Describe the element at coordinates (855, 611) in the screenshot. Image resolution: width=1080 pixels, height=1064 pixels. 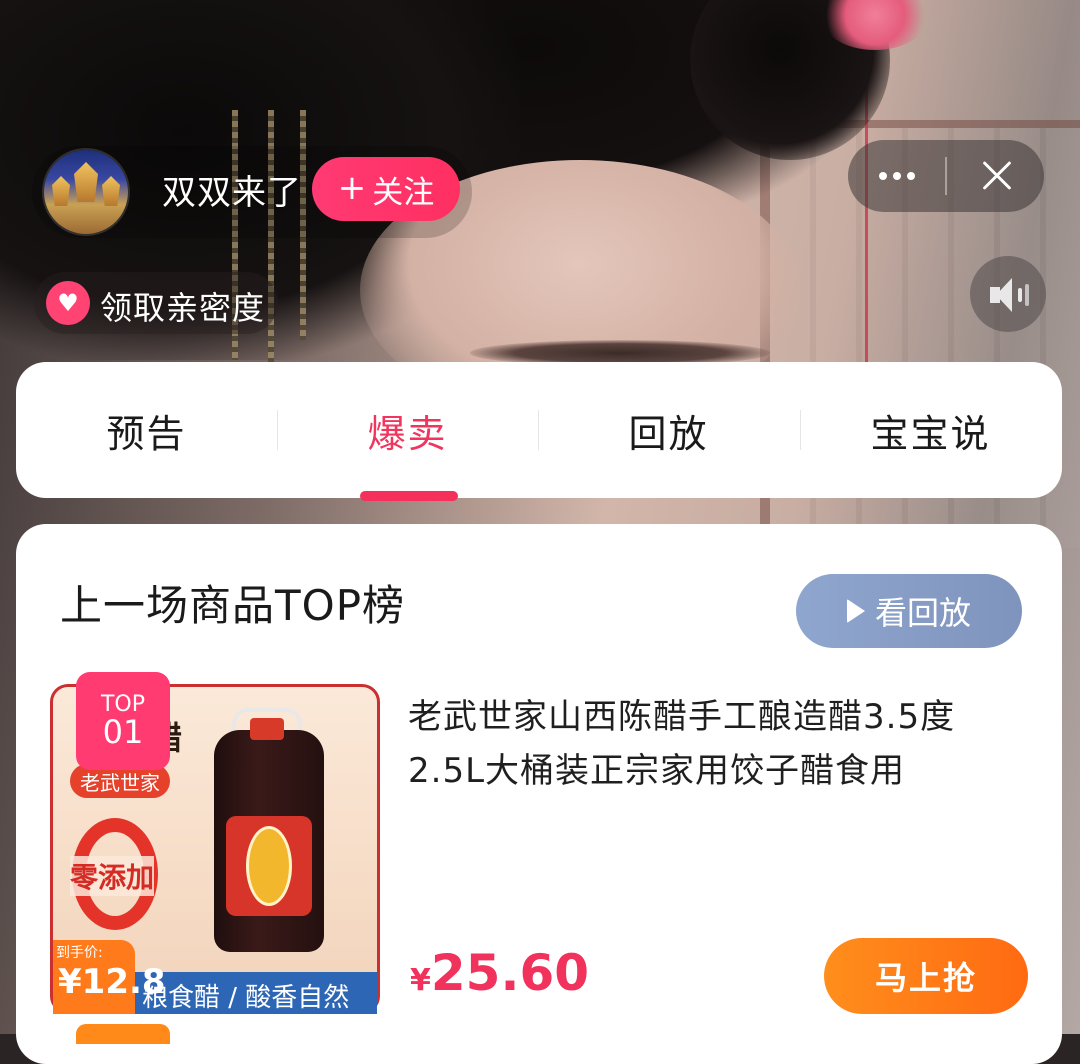
I see `play-icon` at that location.